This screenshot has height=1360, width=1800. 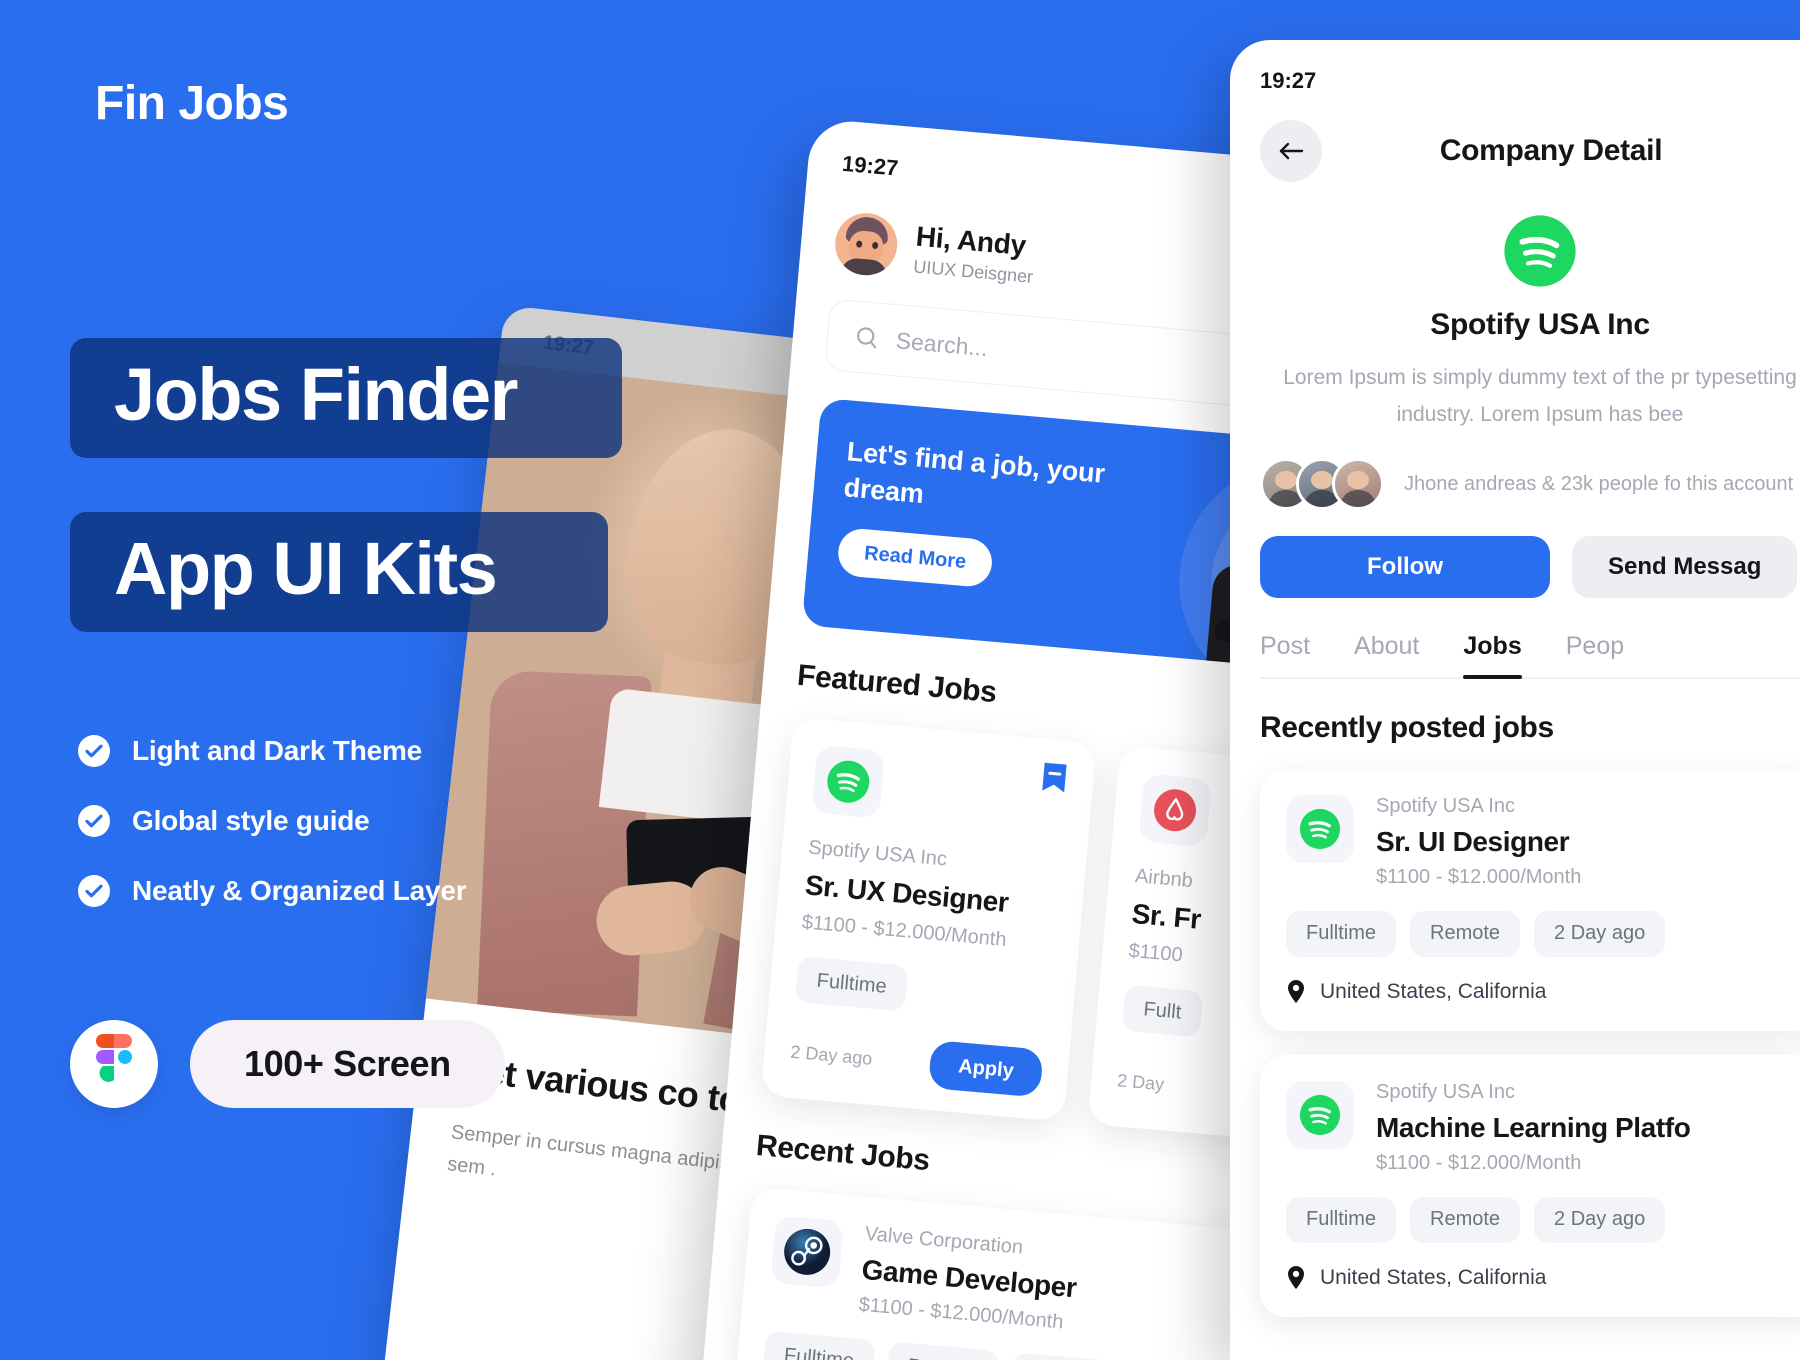 What do you see at coordinates (299, 890) in the screenshot?
I see `feature-label: Neatly & Organized Layer` at bounding box center [299, 890].